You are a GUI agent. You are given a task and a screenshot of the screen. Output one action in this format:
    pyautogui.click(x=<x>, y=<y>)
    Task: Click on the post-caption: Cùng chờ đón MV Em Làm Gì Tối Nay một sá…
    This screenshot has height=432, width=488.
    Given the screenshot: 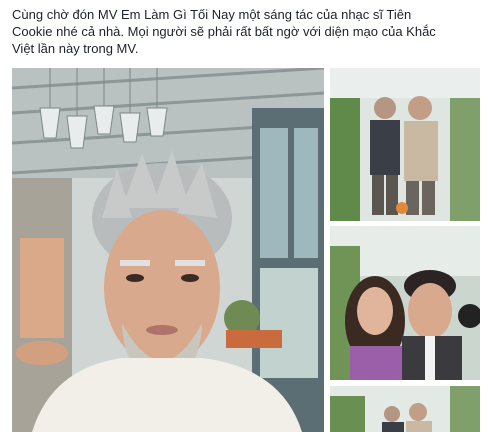 What is the action you would take?
    pyautogui.click(x=246, y=31)
    